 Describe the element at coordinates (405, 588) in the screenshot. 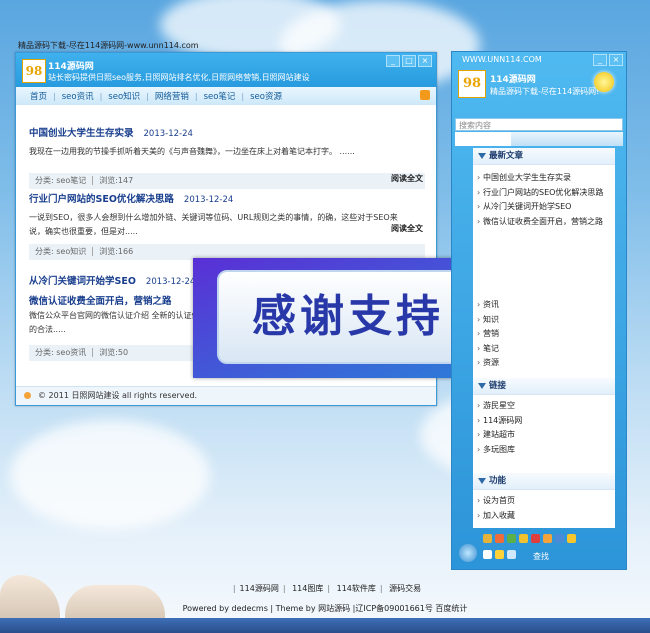

I see `footer-link: 源码交易` at that location.